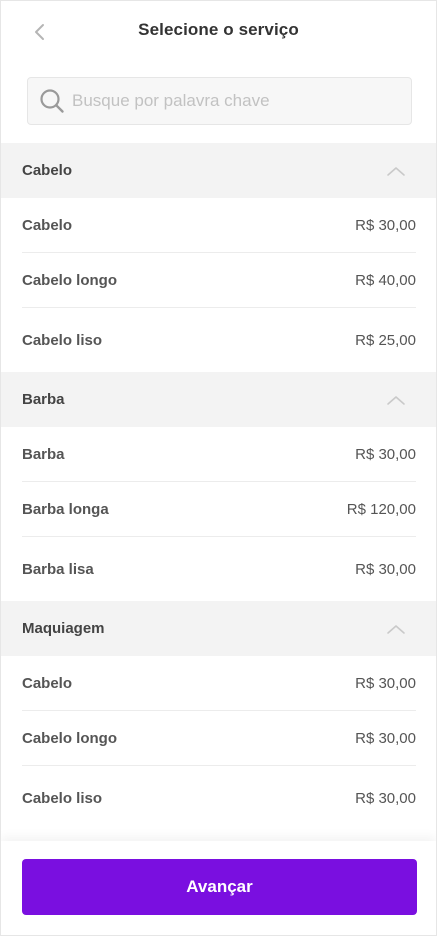 This screenshot has width=437, height=936. What do you see at coordinates (219, 340) in the screenshot?
I see `service-item: Cabelo liso R$ 25,00` at bounding box center [219, 340].